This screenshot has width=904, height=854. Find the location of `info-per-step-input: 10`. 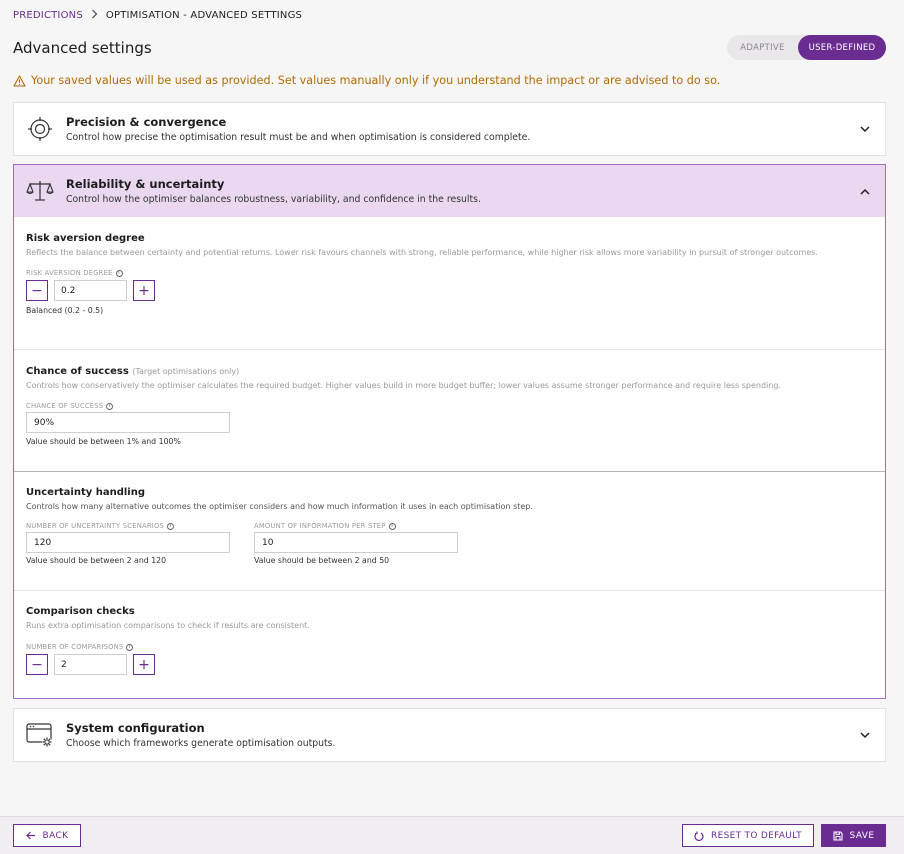

info-per-step-input: 10 is located at coordinates (356, 542).